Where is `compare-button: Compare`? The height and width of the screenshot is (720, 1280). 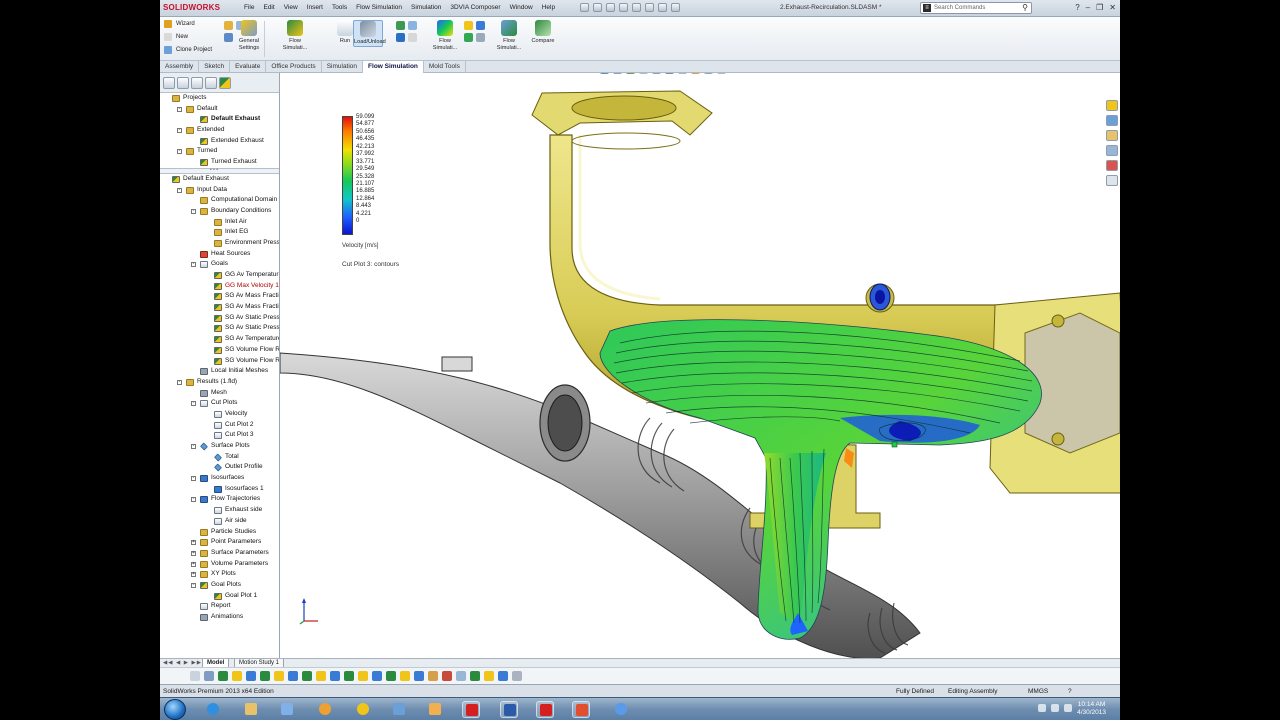 compare-button: Compare is located at coordinates (543, 32).